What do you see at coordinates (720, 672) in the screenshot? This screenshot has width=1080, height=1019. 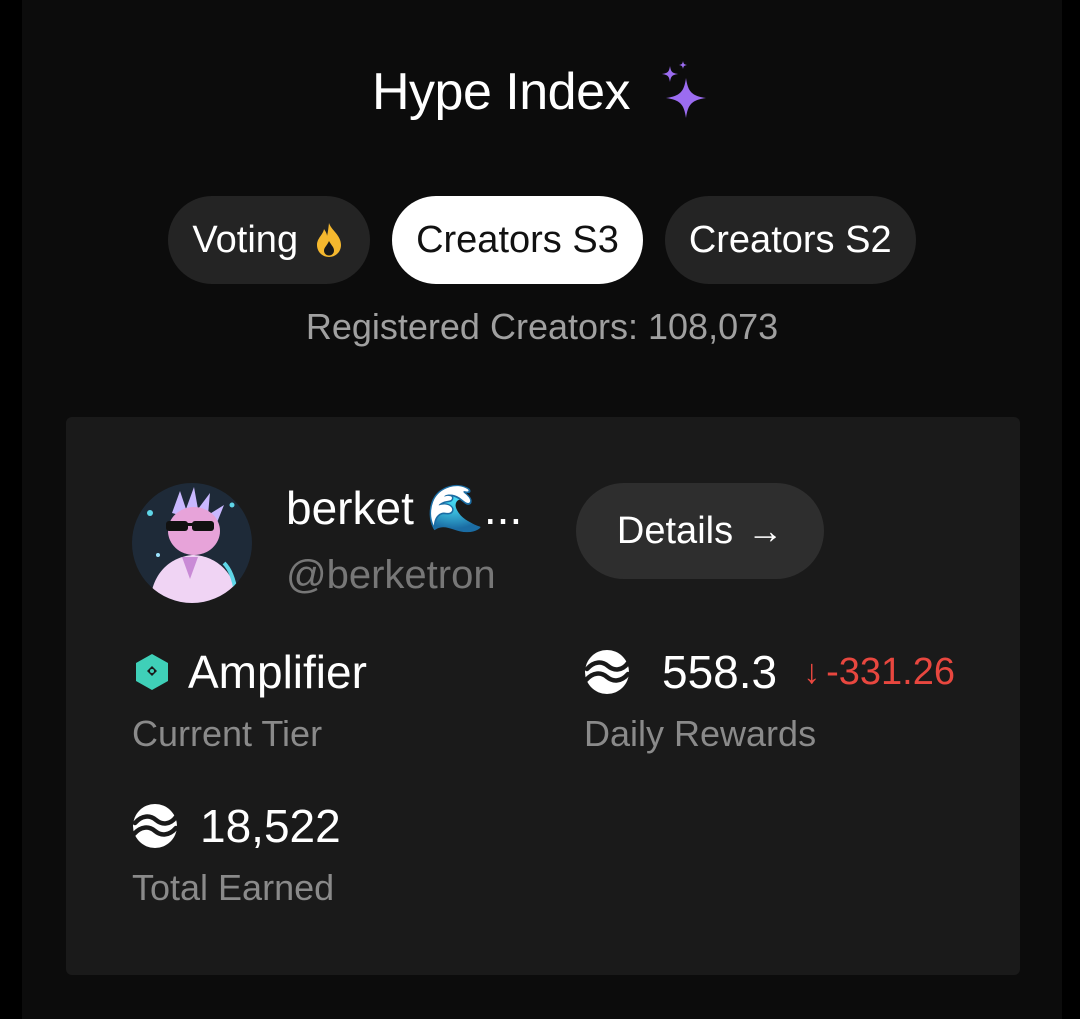 I see `daily-rewards-value: 558.3` at bounding box center [720, 672].